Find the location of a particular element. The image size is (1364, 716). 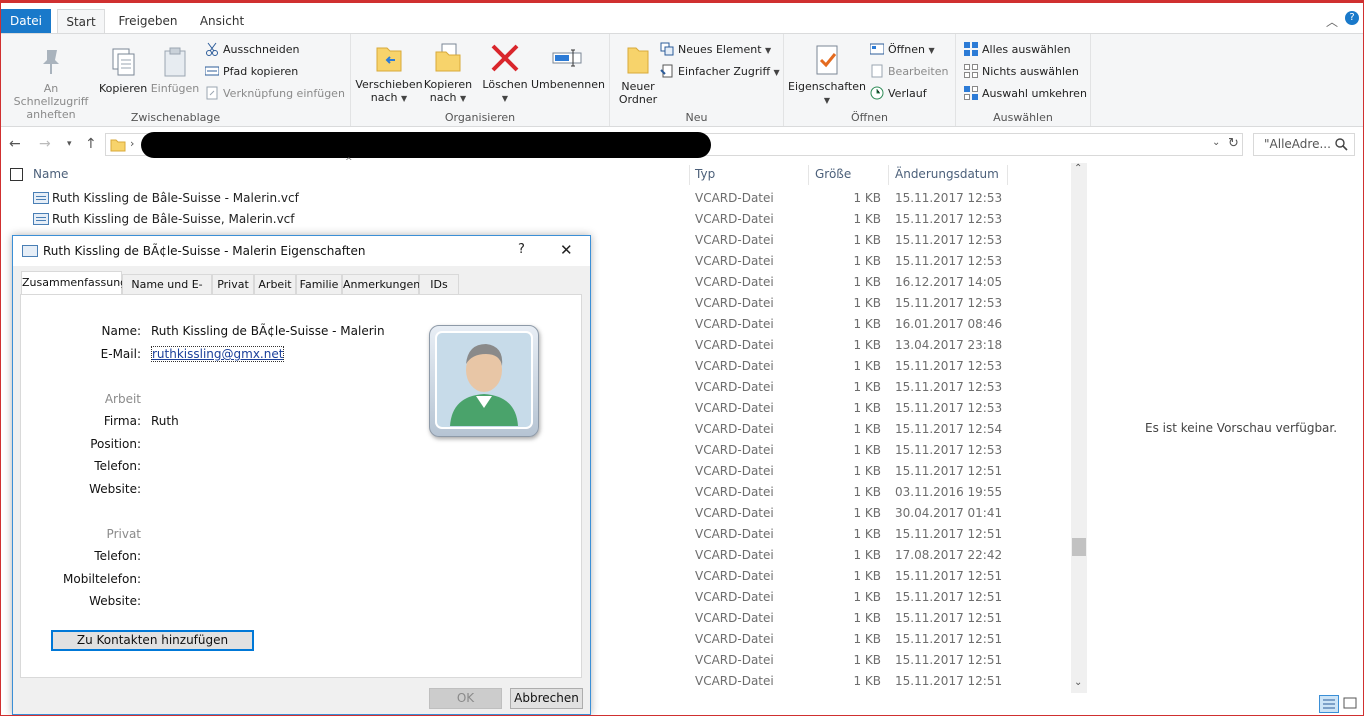

up-arrow-icon: ↑ is located at coordinates (91, 144).